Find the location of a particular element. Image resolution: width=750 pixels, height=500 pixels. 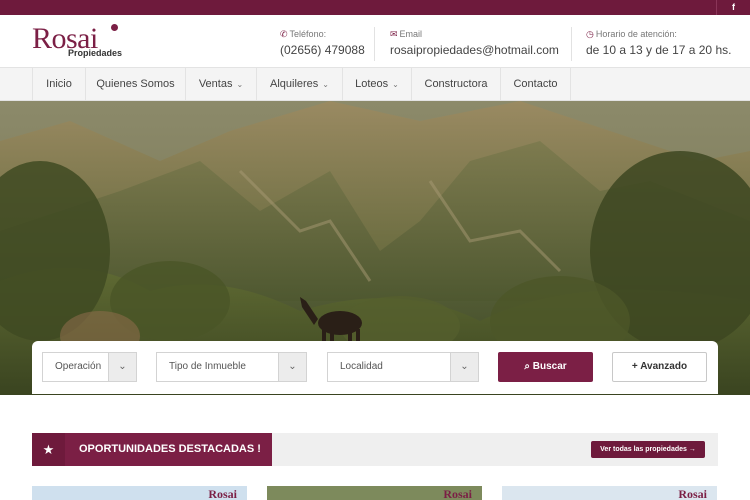

plus-icon: + is located at coordinates (634, 366).